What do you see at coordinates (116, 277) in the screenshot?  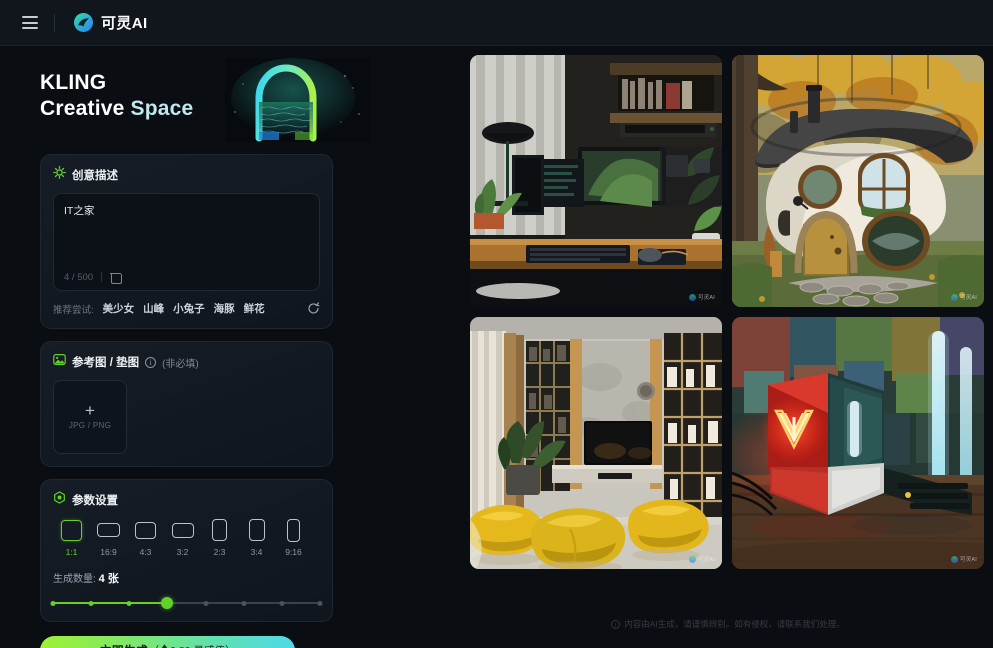 I see `trash-icon` at bounding box center [116, 277].